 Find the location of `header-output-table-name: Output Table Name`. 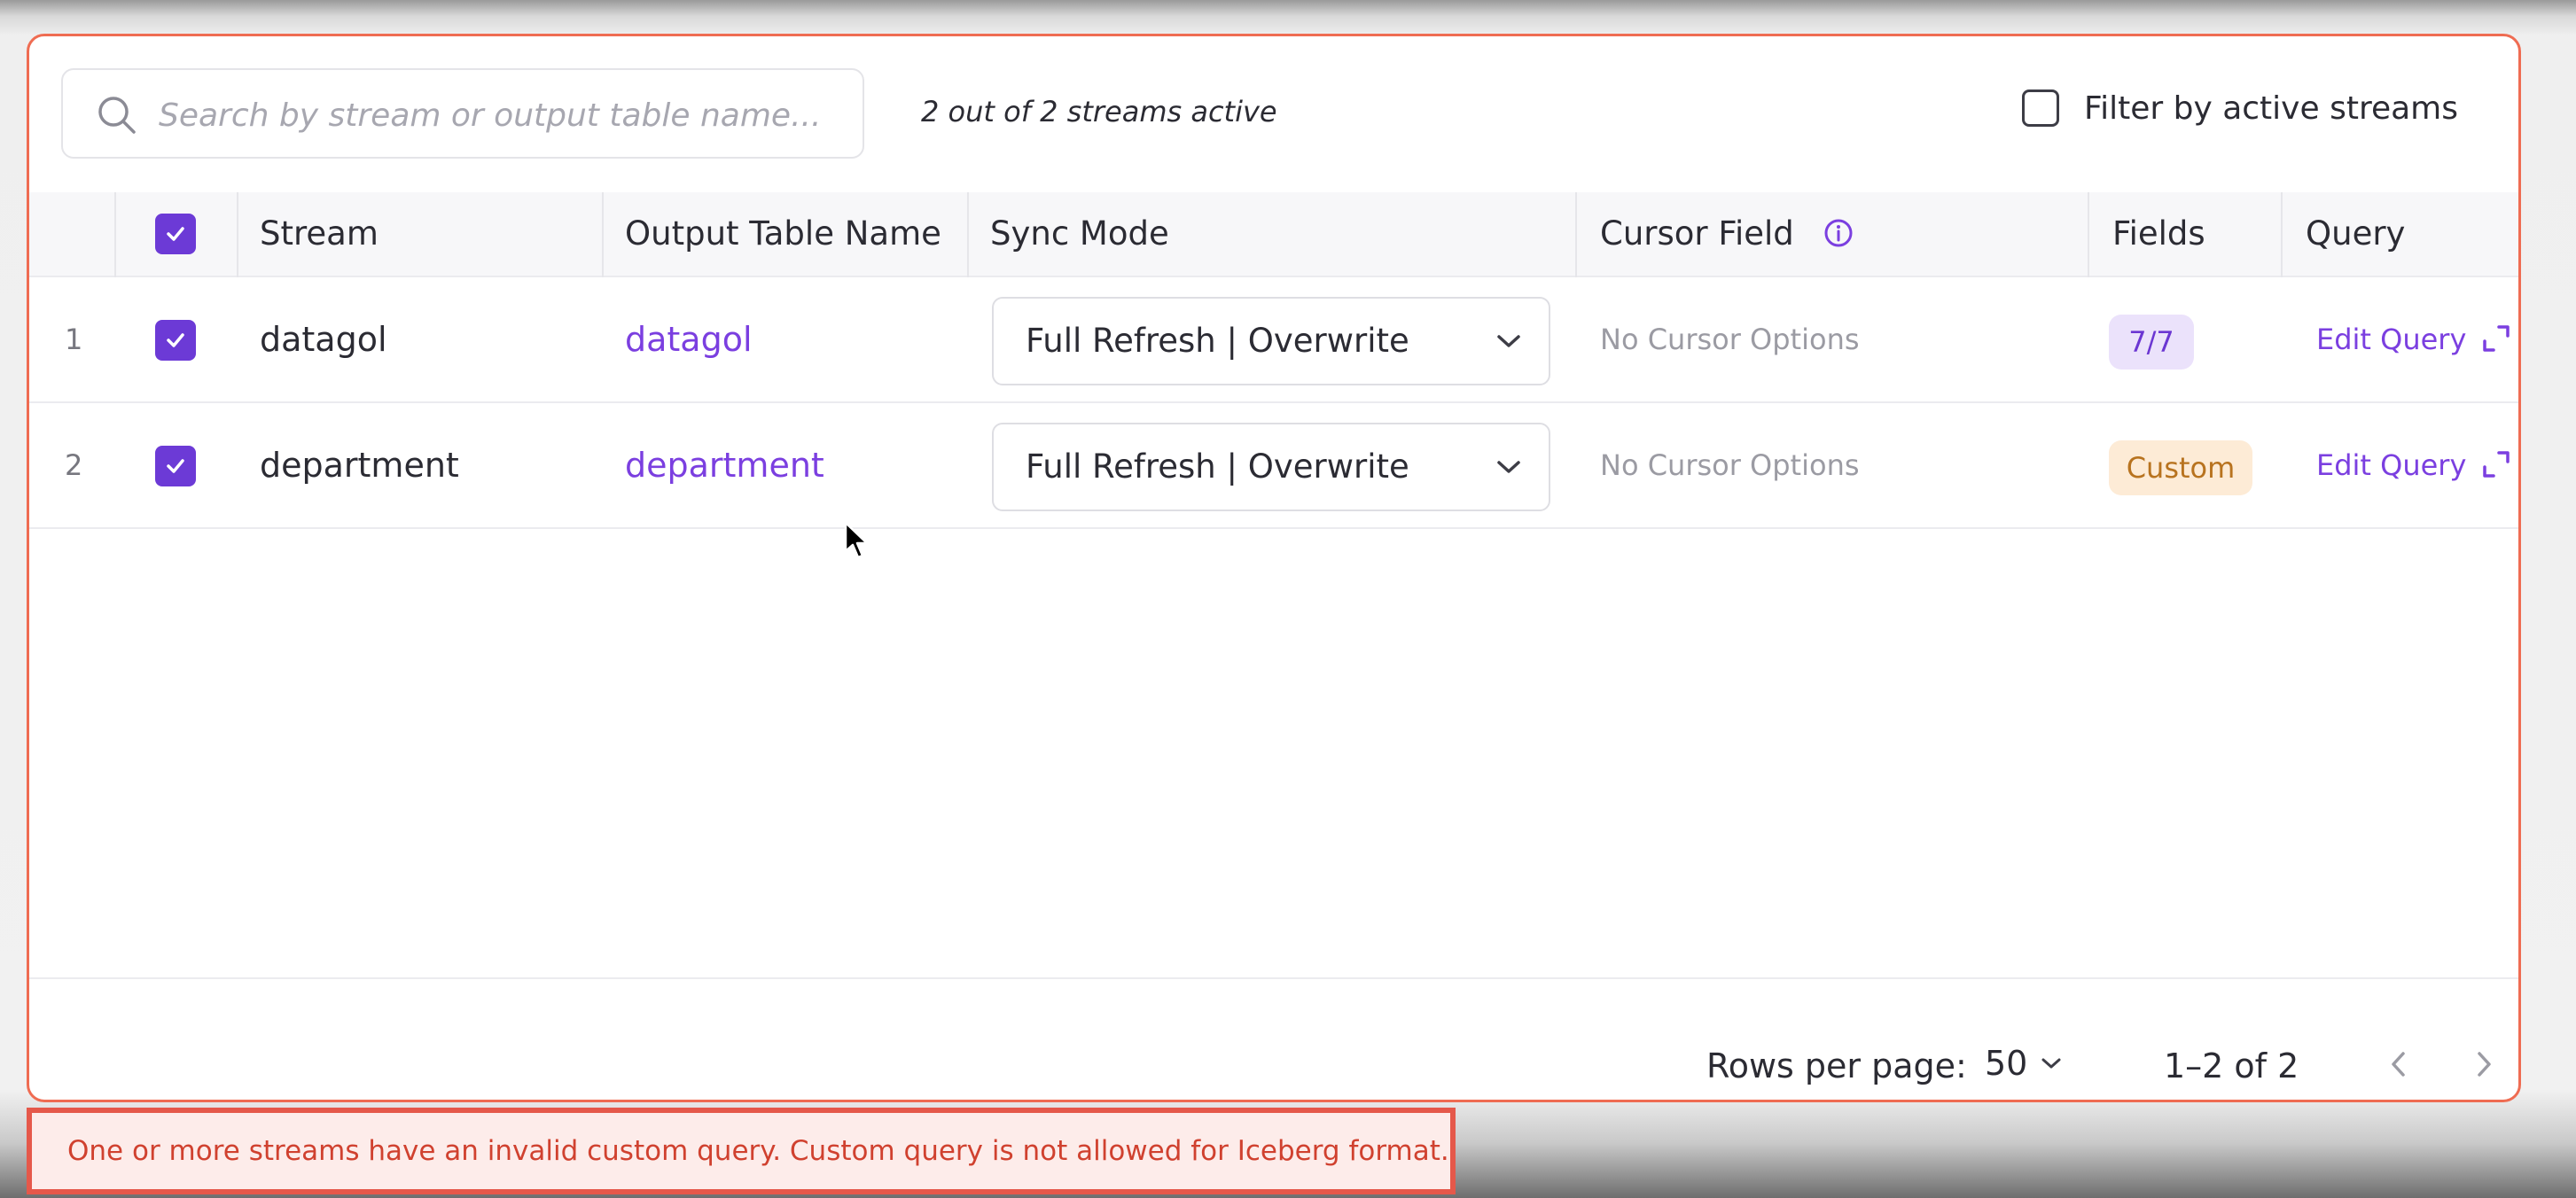

header-output-table-name: Output Table Name is located at coordinates (783, 234).